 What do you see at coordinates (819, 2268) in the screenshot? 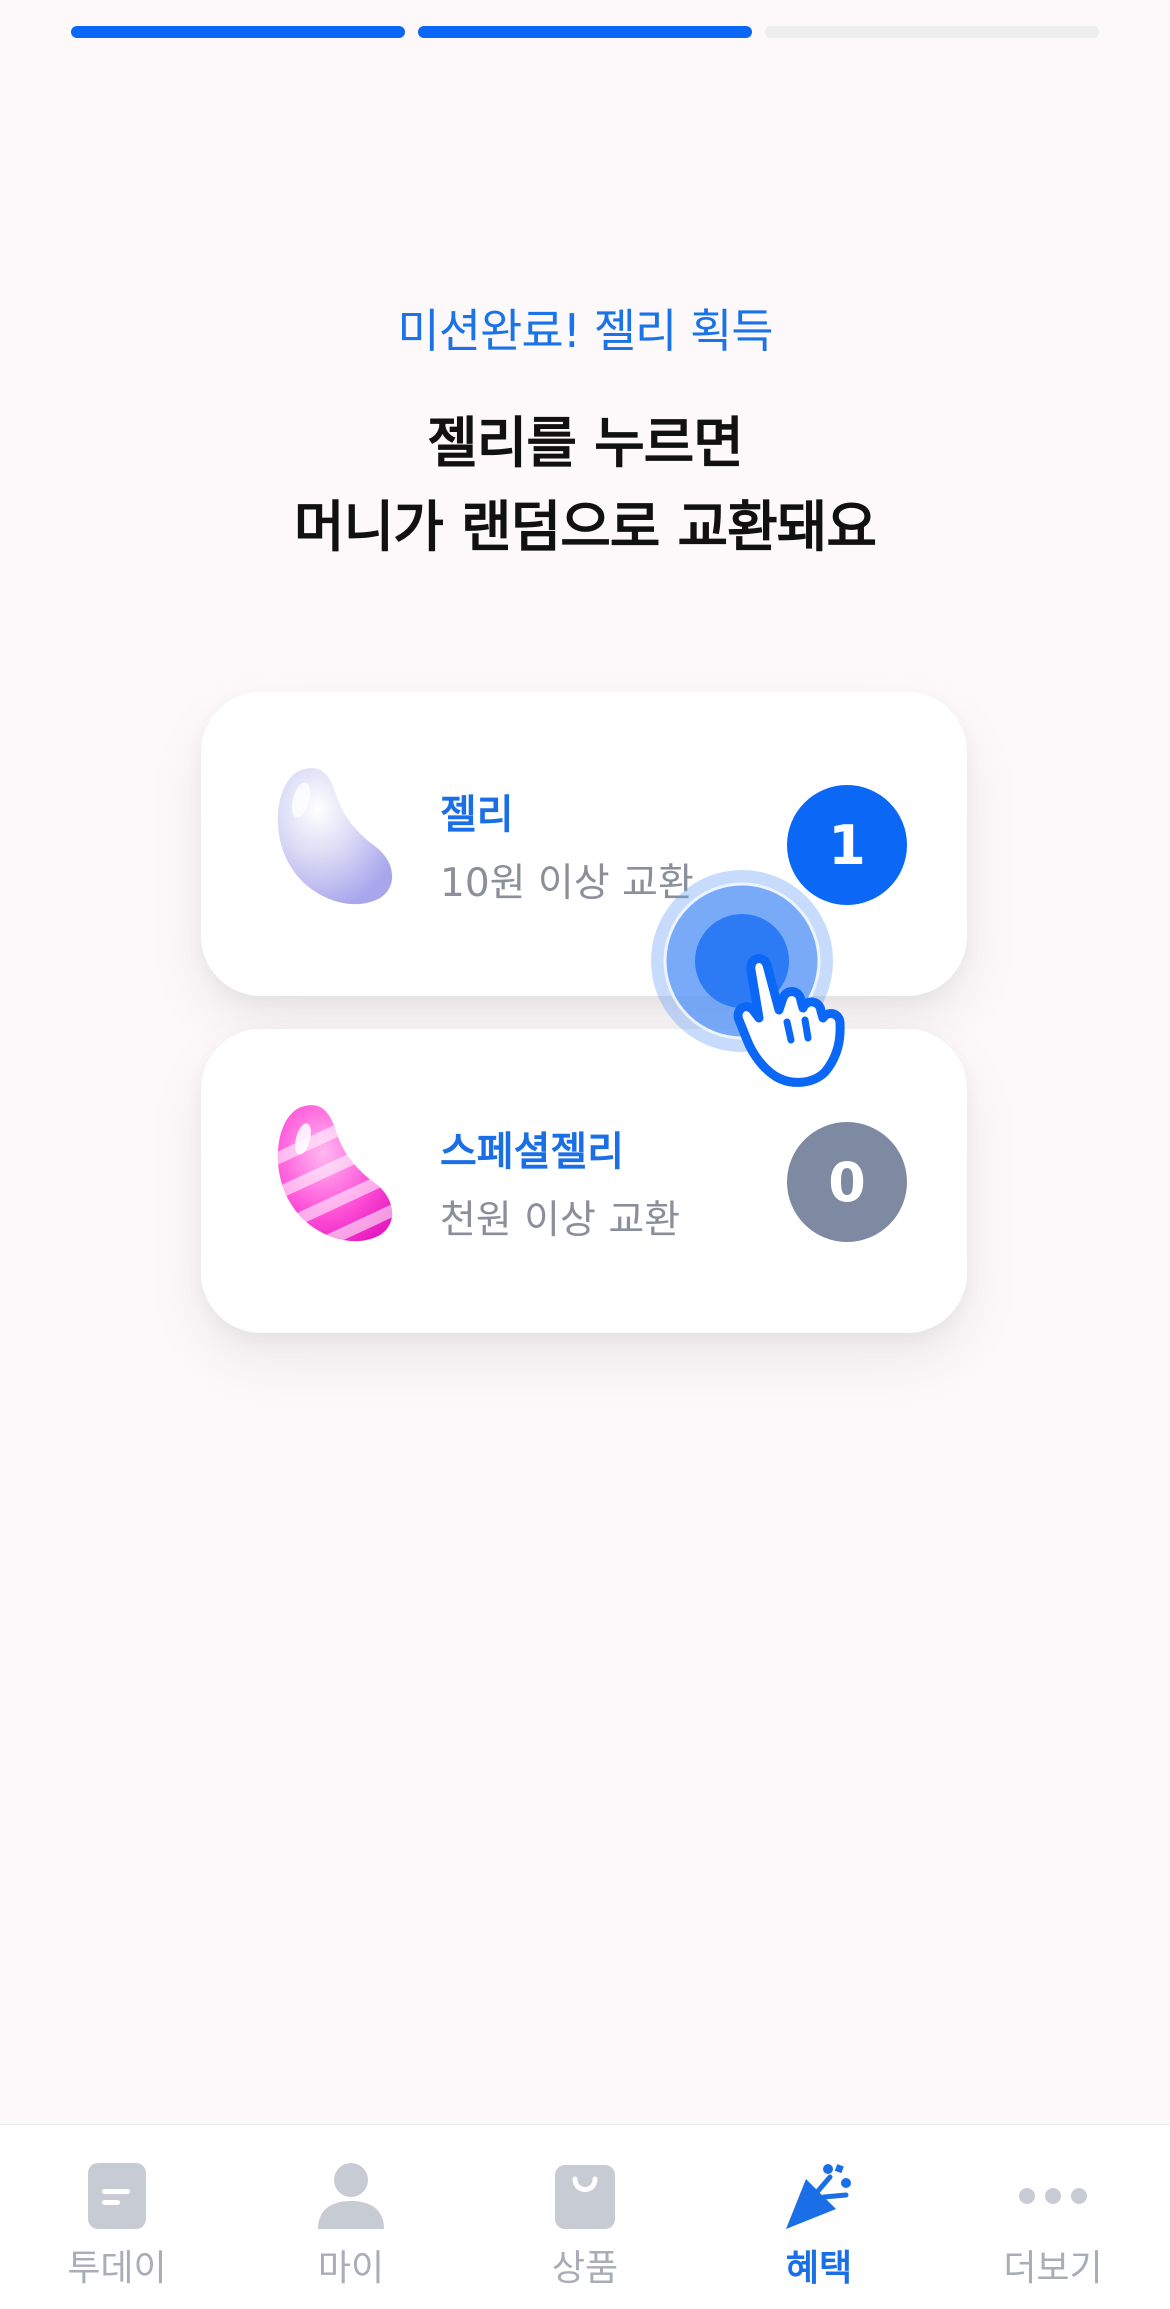
I see `tab-label-benefits: 혜택` at bounding box center [819, 2268].